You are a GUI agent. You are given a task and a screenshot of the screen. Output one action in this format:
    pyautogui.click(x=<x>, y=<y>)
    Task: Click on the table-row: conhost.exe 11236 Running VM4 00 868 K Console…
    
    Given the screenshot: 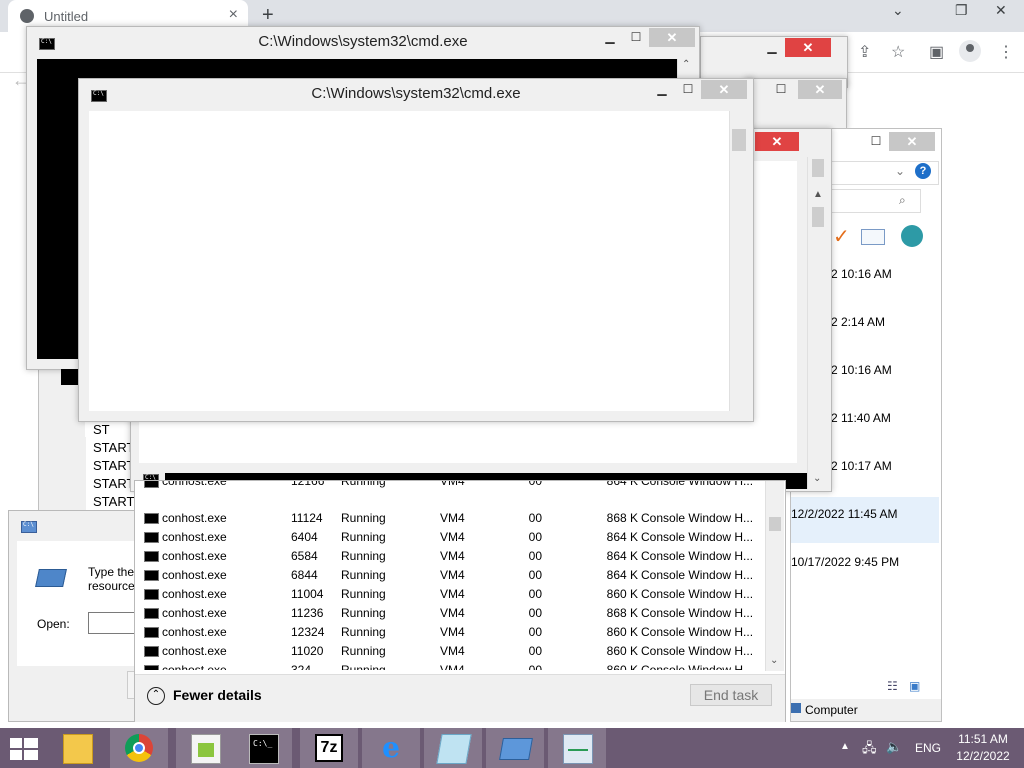 What is the action you would take?
    pyautogui.click(x=450, y=612)
    